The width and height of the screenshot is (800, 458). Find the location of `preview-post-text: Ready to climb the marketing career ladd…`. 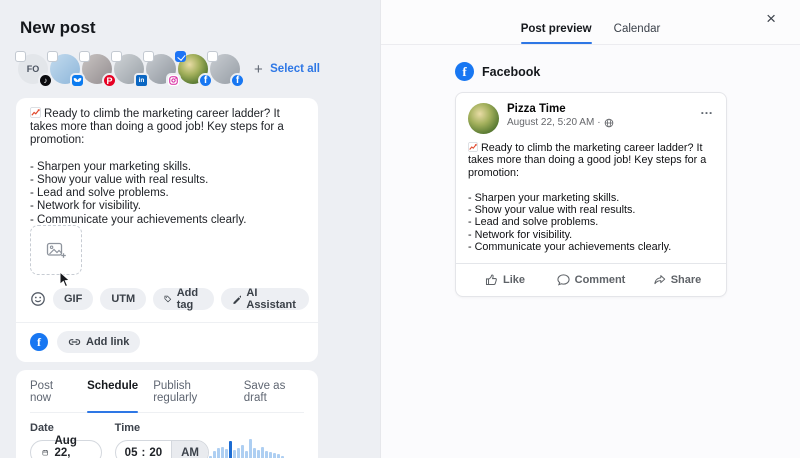

preview-post-text: Ready to climb the marketing career ladd… is located at coordinates (587, 198).